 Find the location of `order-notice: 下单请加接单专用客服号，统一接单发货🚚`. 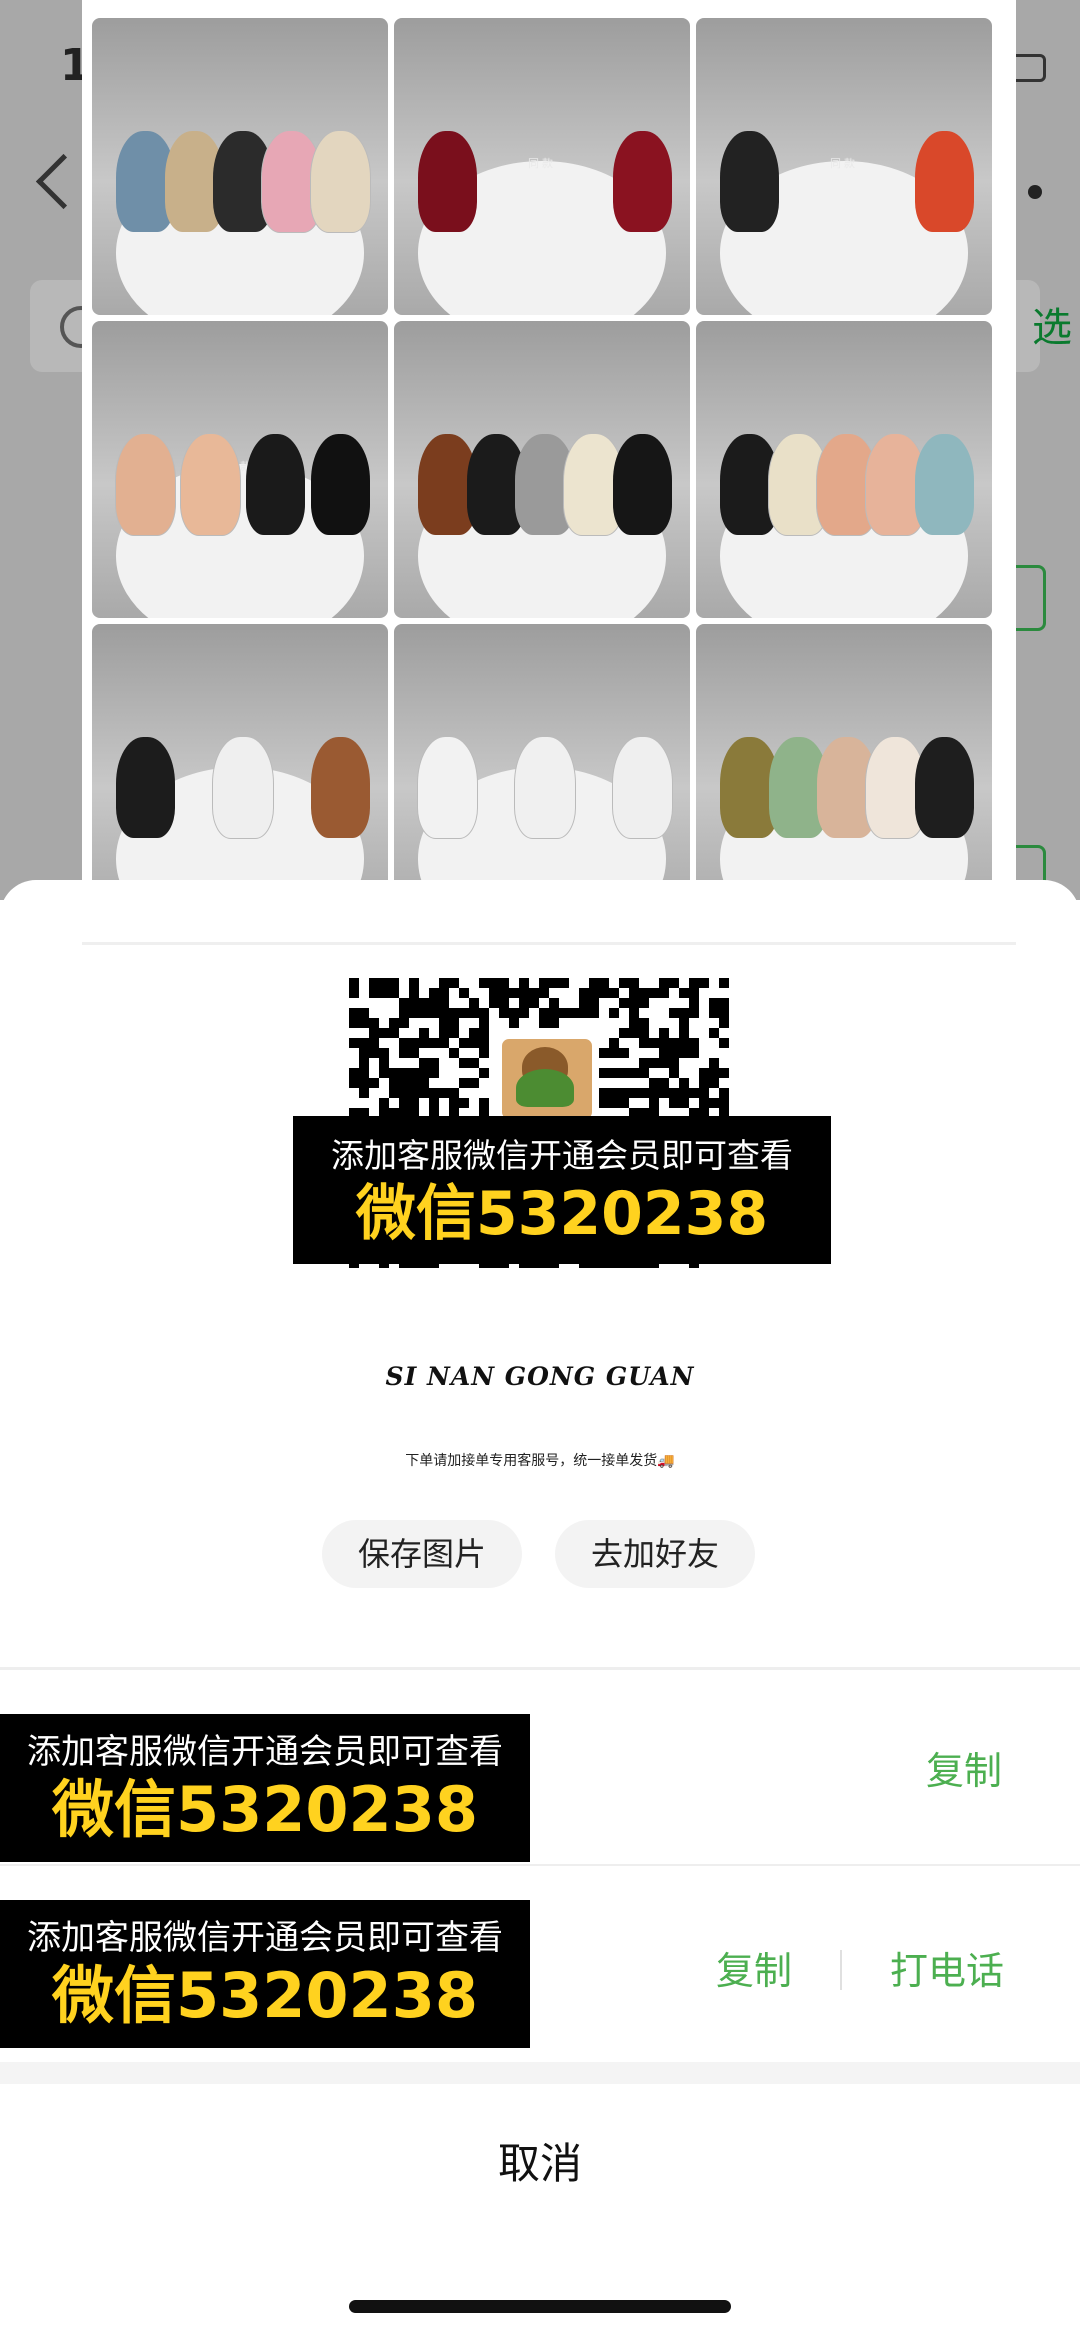

order-notice: 下单请加接单专用客服号，统一接单发货🚚 is located at coordinates (540, 1461).